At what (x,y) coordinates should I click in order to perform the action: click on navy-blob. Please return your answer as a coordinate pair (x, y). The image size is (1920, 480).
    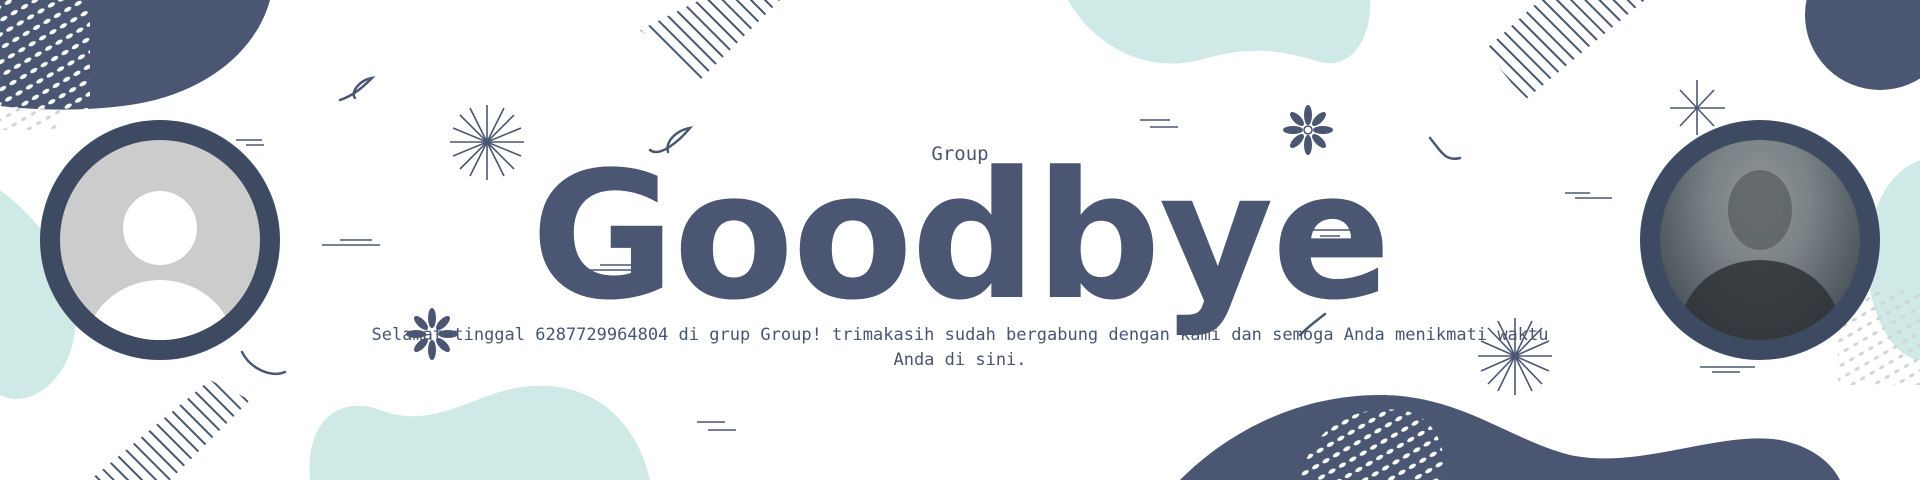
    Looking at the image, I should click on (1510, 437).